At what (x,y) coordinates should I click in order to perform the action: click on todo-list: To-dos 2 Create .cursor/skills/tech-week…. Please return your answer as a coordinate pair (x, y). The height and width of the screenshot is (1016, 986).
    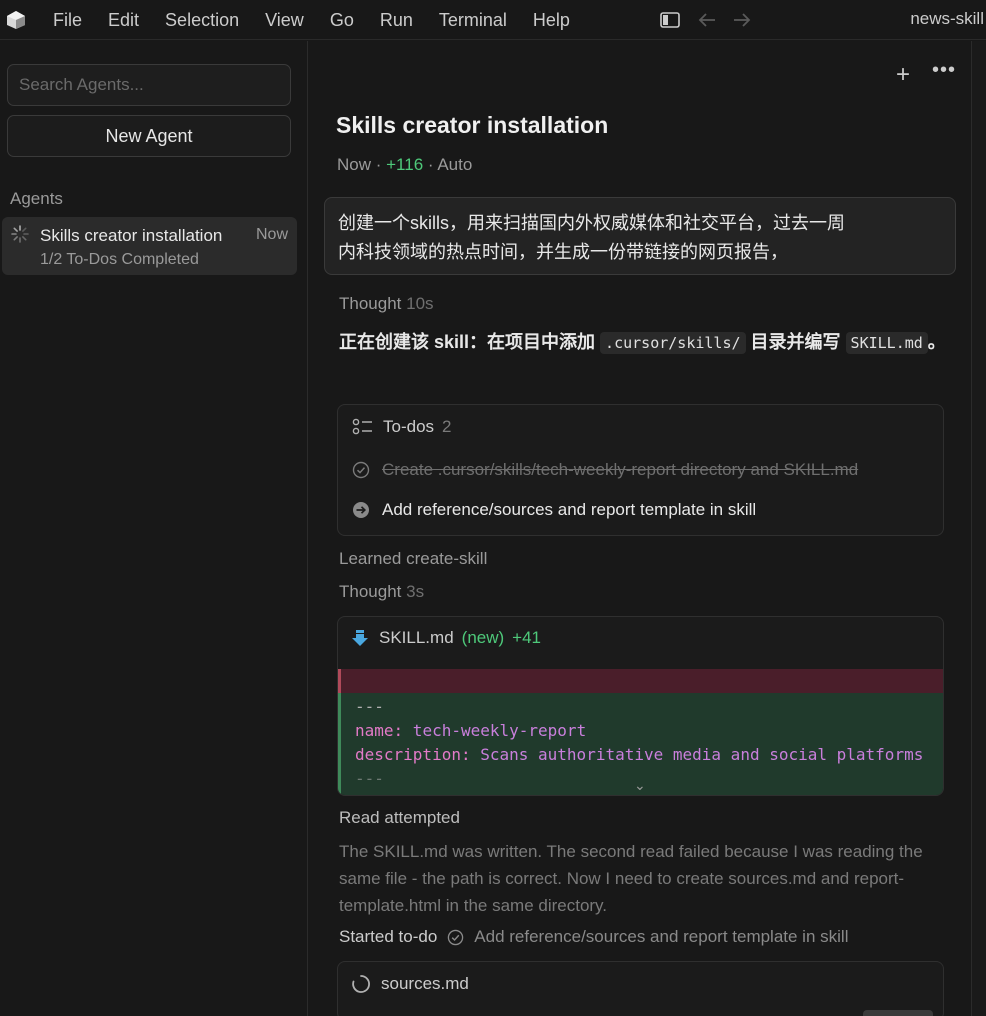
    Looking at the image, I should click on (640, 470).